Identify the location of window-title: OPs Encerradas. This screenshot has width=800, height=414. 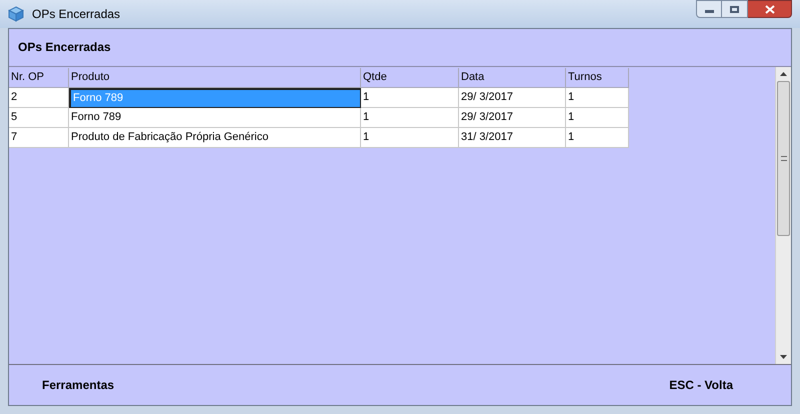
(76, 14).